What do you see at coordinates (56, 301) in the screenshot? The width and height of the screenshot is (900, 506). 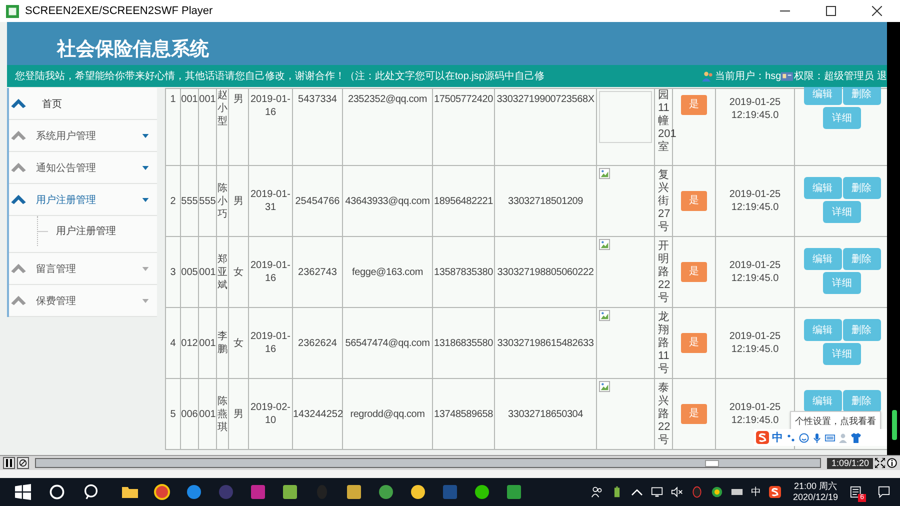 I see `sidebar-label: 保费管理` at bounding box center [56, 301].